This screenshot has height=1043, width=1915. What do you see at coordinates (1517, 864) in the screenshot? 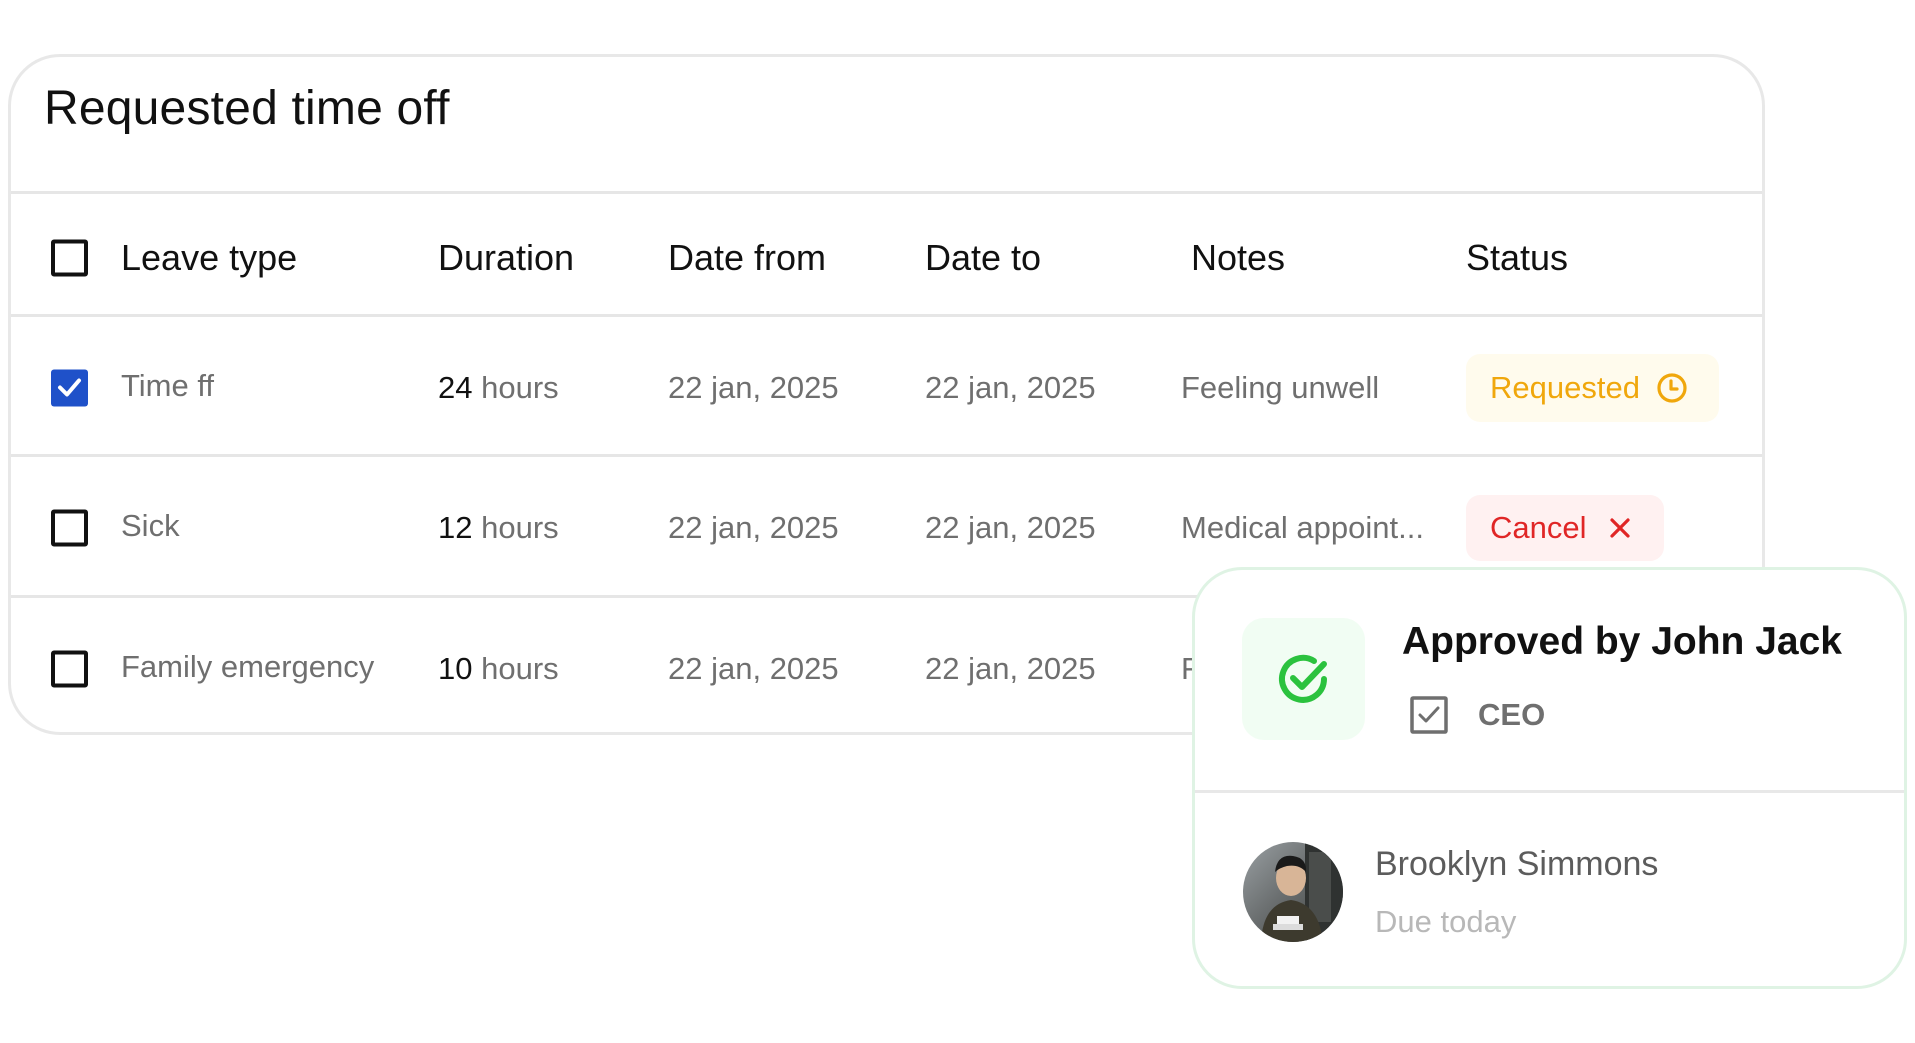
I see `assignee-name: Brooklyn Simmons` at bounding box center [1517, 864].